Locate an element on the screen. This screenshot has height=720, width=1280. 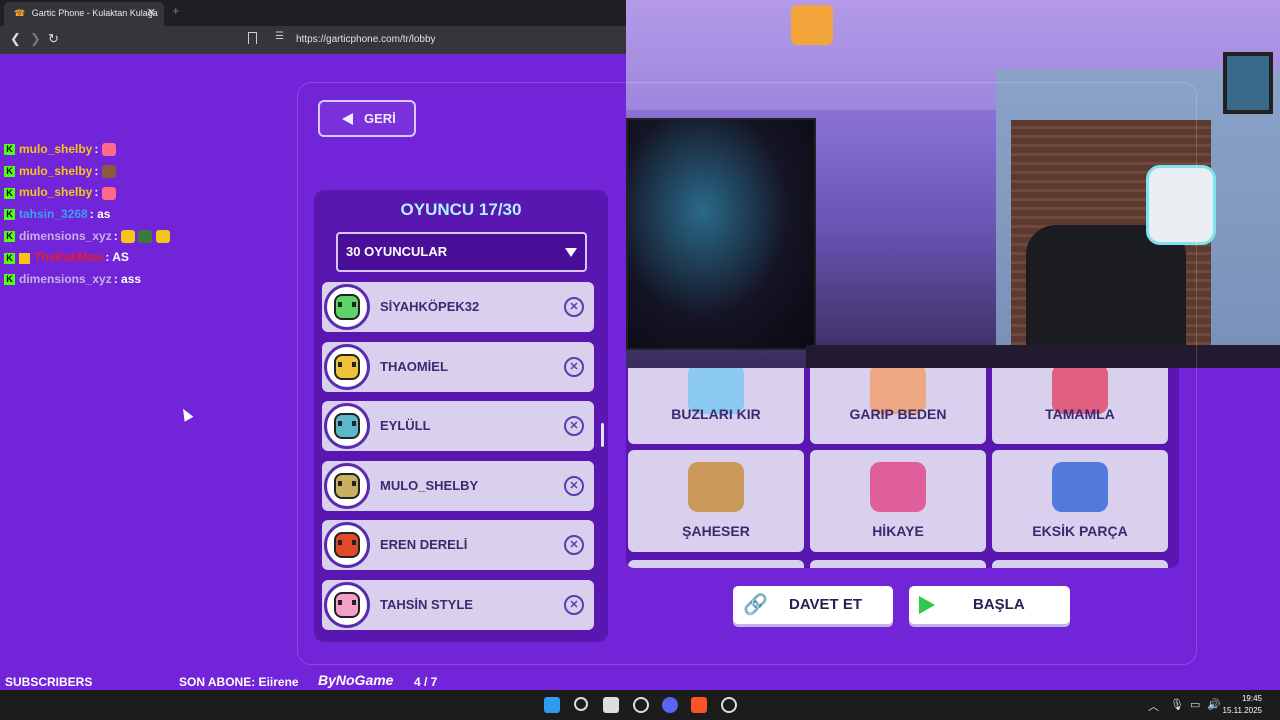
subscribers-label: SUBSCRIBERS is located at coordinates (49, 682).